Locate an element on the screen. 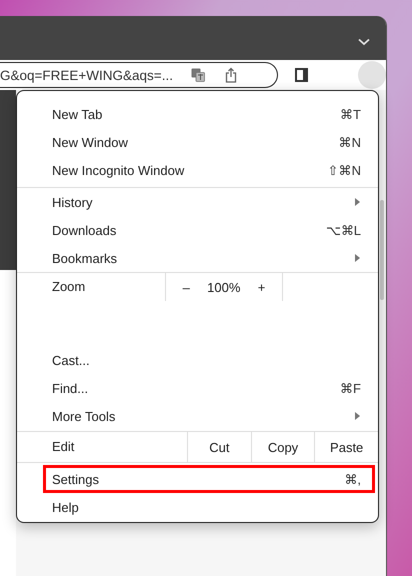 Image resolution: width=412 pixels, height=576 pixels. translate-icon is located at coordinates (197, 75).